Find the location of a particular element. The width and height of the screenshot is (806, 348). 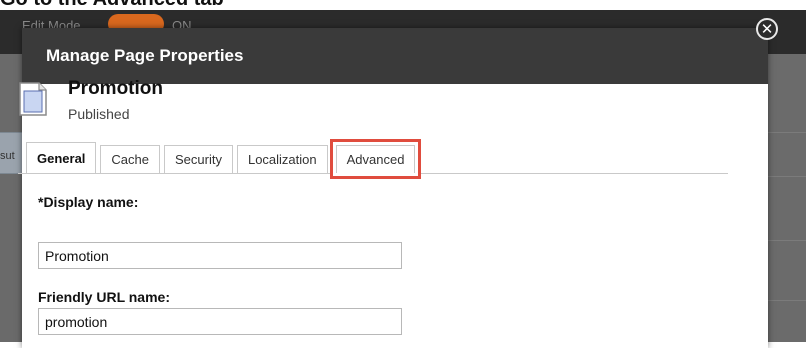

tab-advanced: Advanced is located at coordinates (375, 159).